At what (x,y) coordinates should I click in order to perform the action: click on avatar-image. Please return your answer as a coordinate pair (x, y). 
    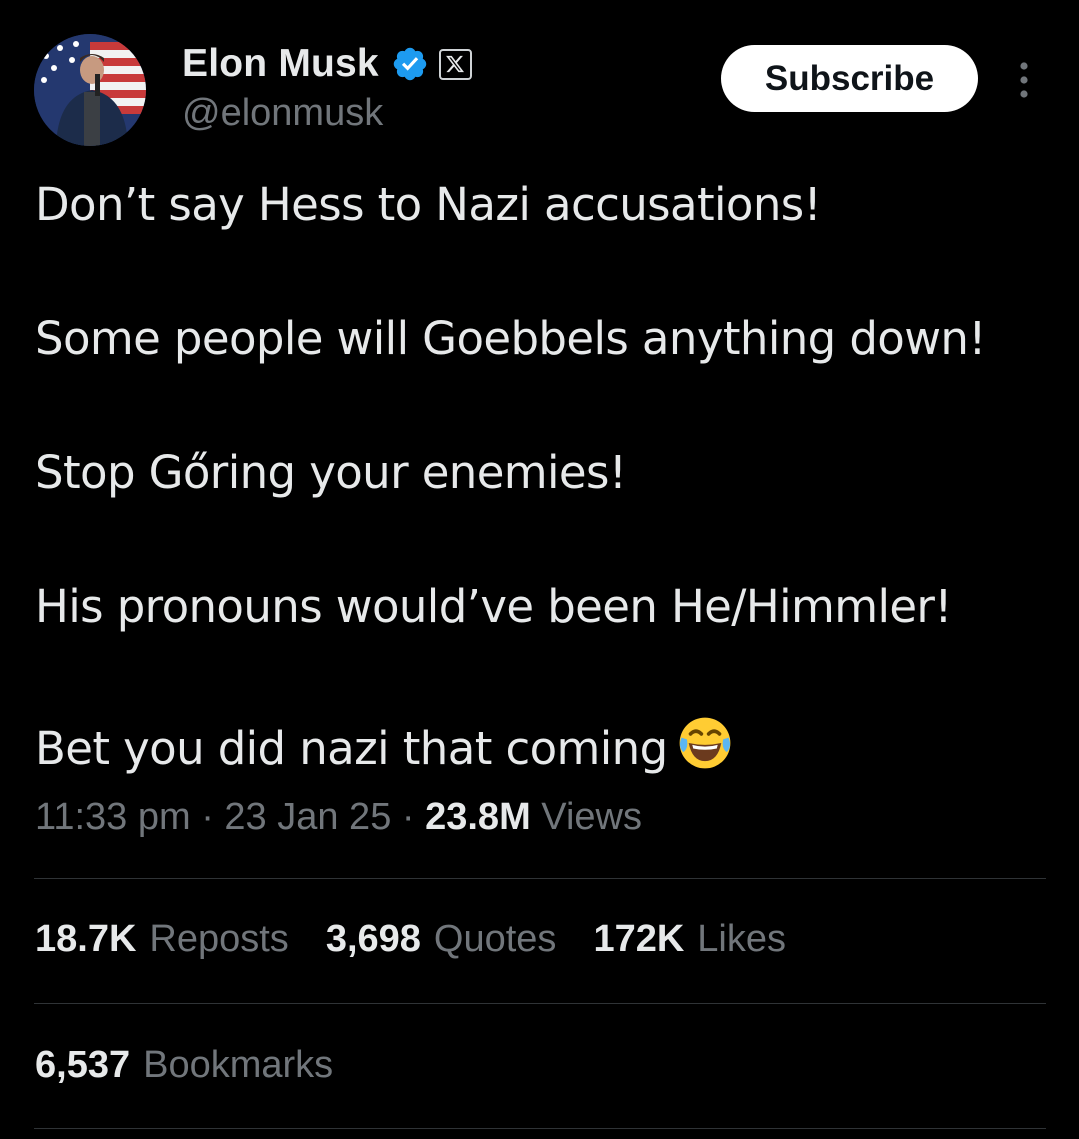
    Looking at the image, I should click on (90, 90).